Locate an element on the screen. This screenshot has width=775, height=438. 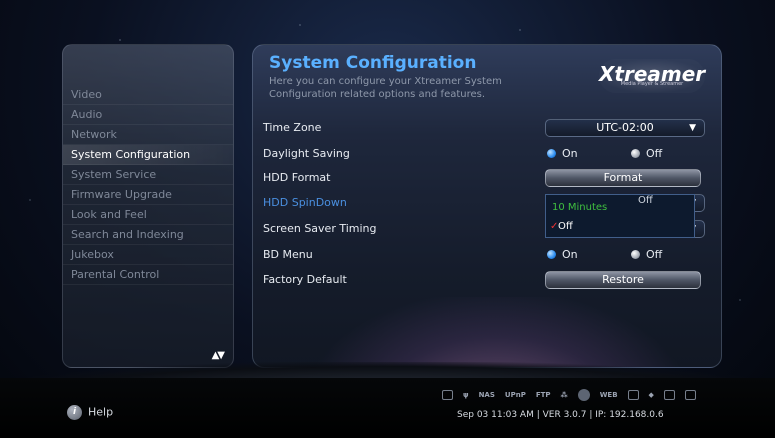
sidebar-item-parental-control: Parental Control is located at coordinates (148, 275).